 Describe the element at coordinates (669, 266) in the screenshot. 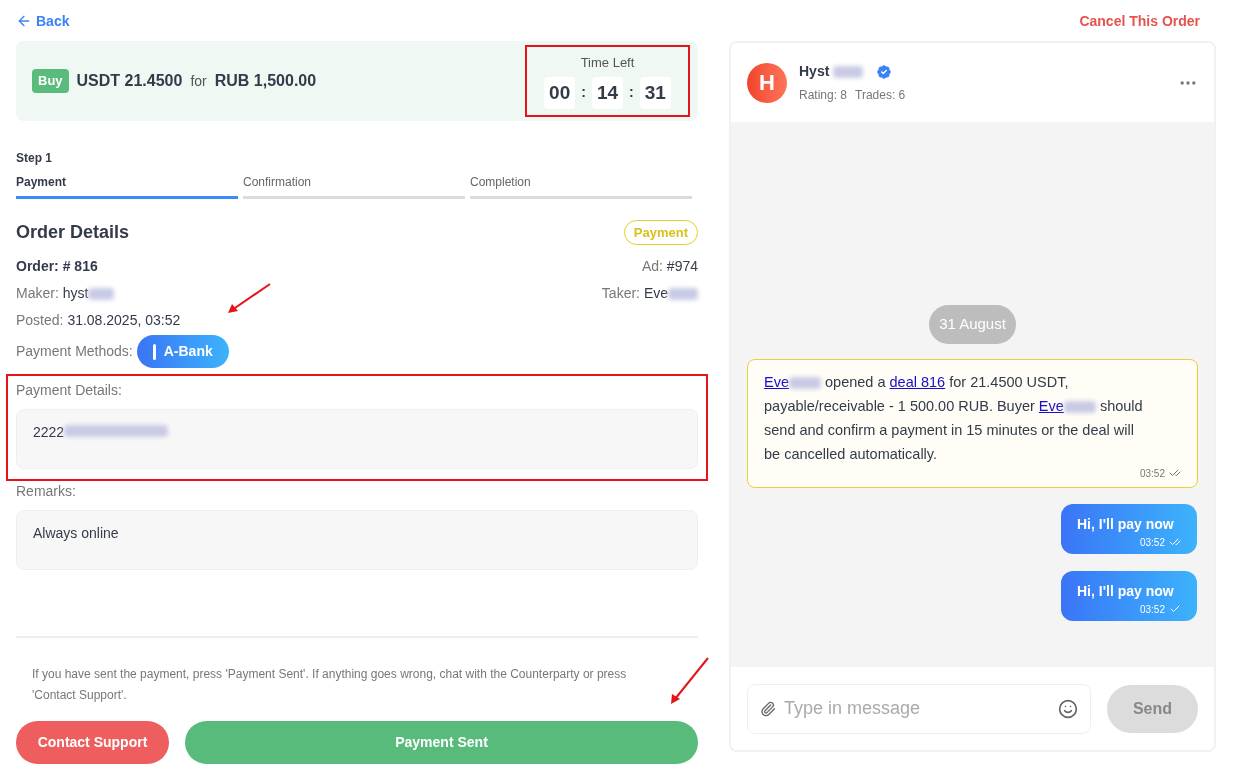

I see `ad-number: Ad: #974` at that location.